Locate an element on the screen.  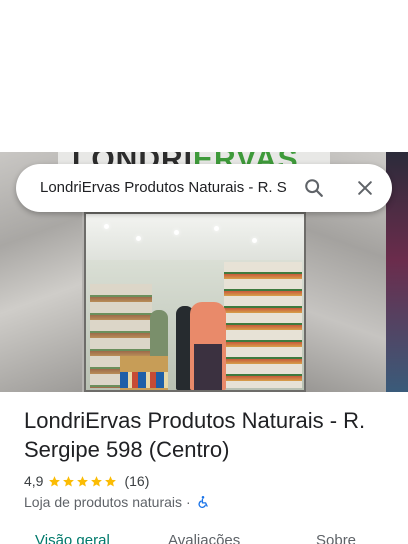
search-icon is located at coordinates (314, 188).